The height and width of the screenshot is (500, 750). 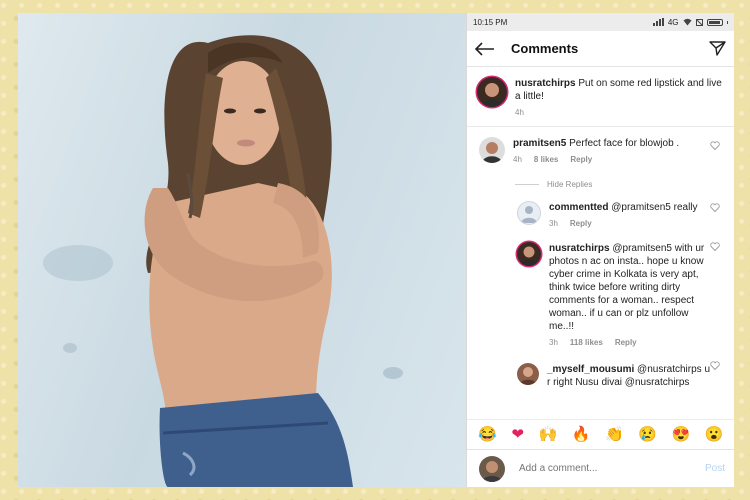 What do you see at coordinates (620, 112) in the screenshot?
I see `caption-meta: 4h` at bounding box center [620, 112].